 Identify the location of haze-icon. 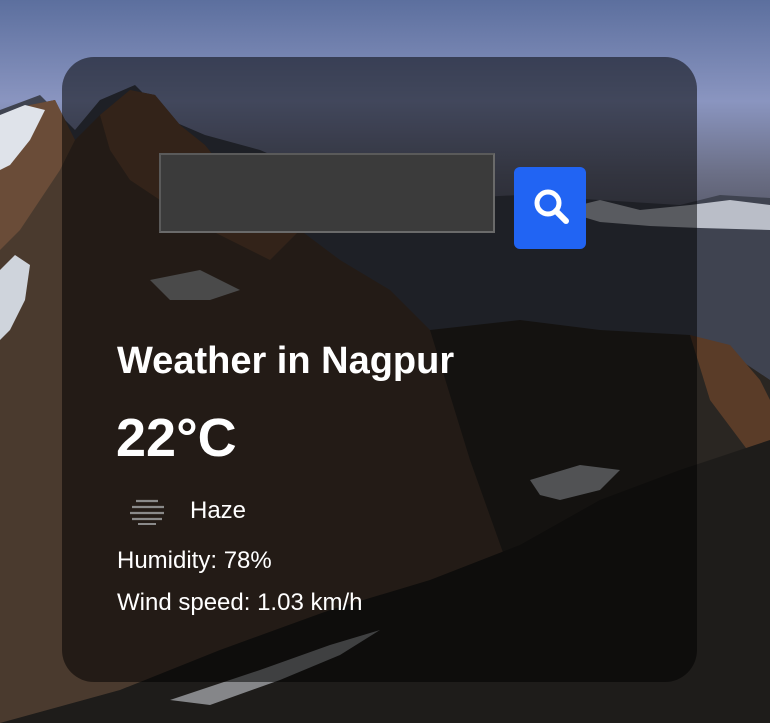
(147, 512).